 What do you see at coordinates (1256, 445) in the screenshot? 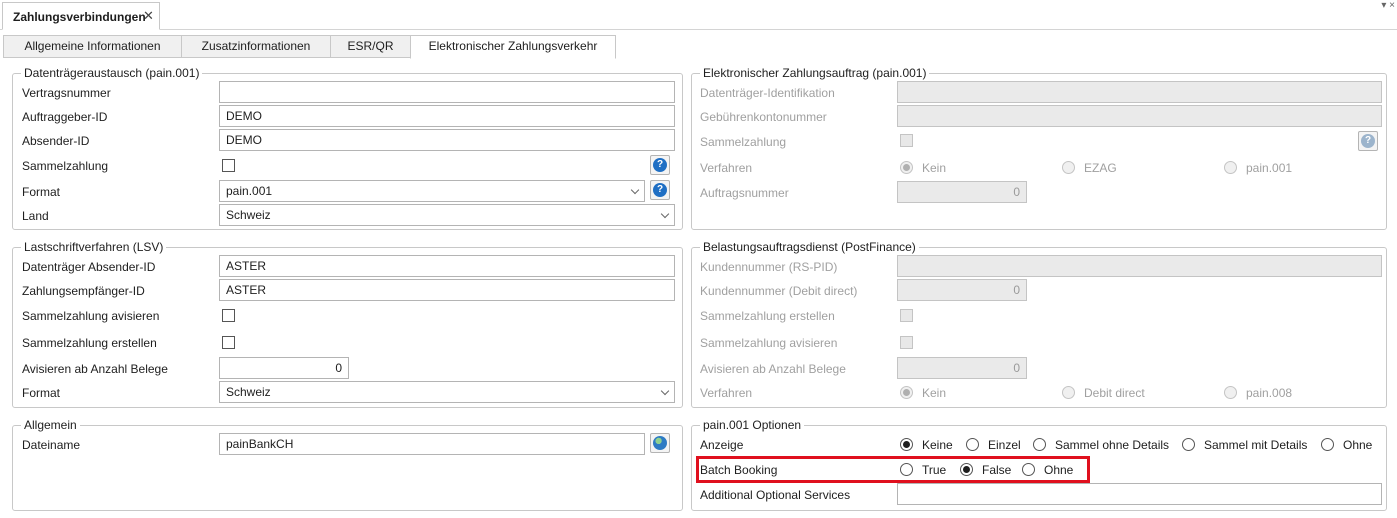
I see `anzeige-option-sammel-mit-details: Sammel mit Details` at bounding box center [1256, 445].